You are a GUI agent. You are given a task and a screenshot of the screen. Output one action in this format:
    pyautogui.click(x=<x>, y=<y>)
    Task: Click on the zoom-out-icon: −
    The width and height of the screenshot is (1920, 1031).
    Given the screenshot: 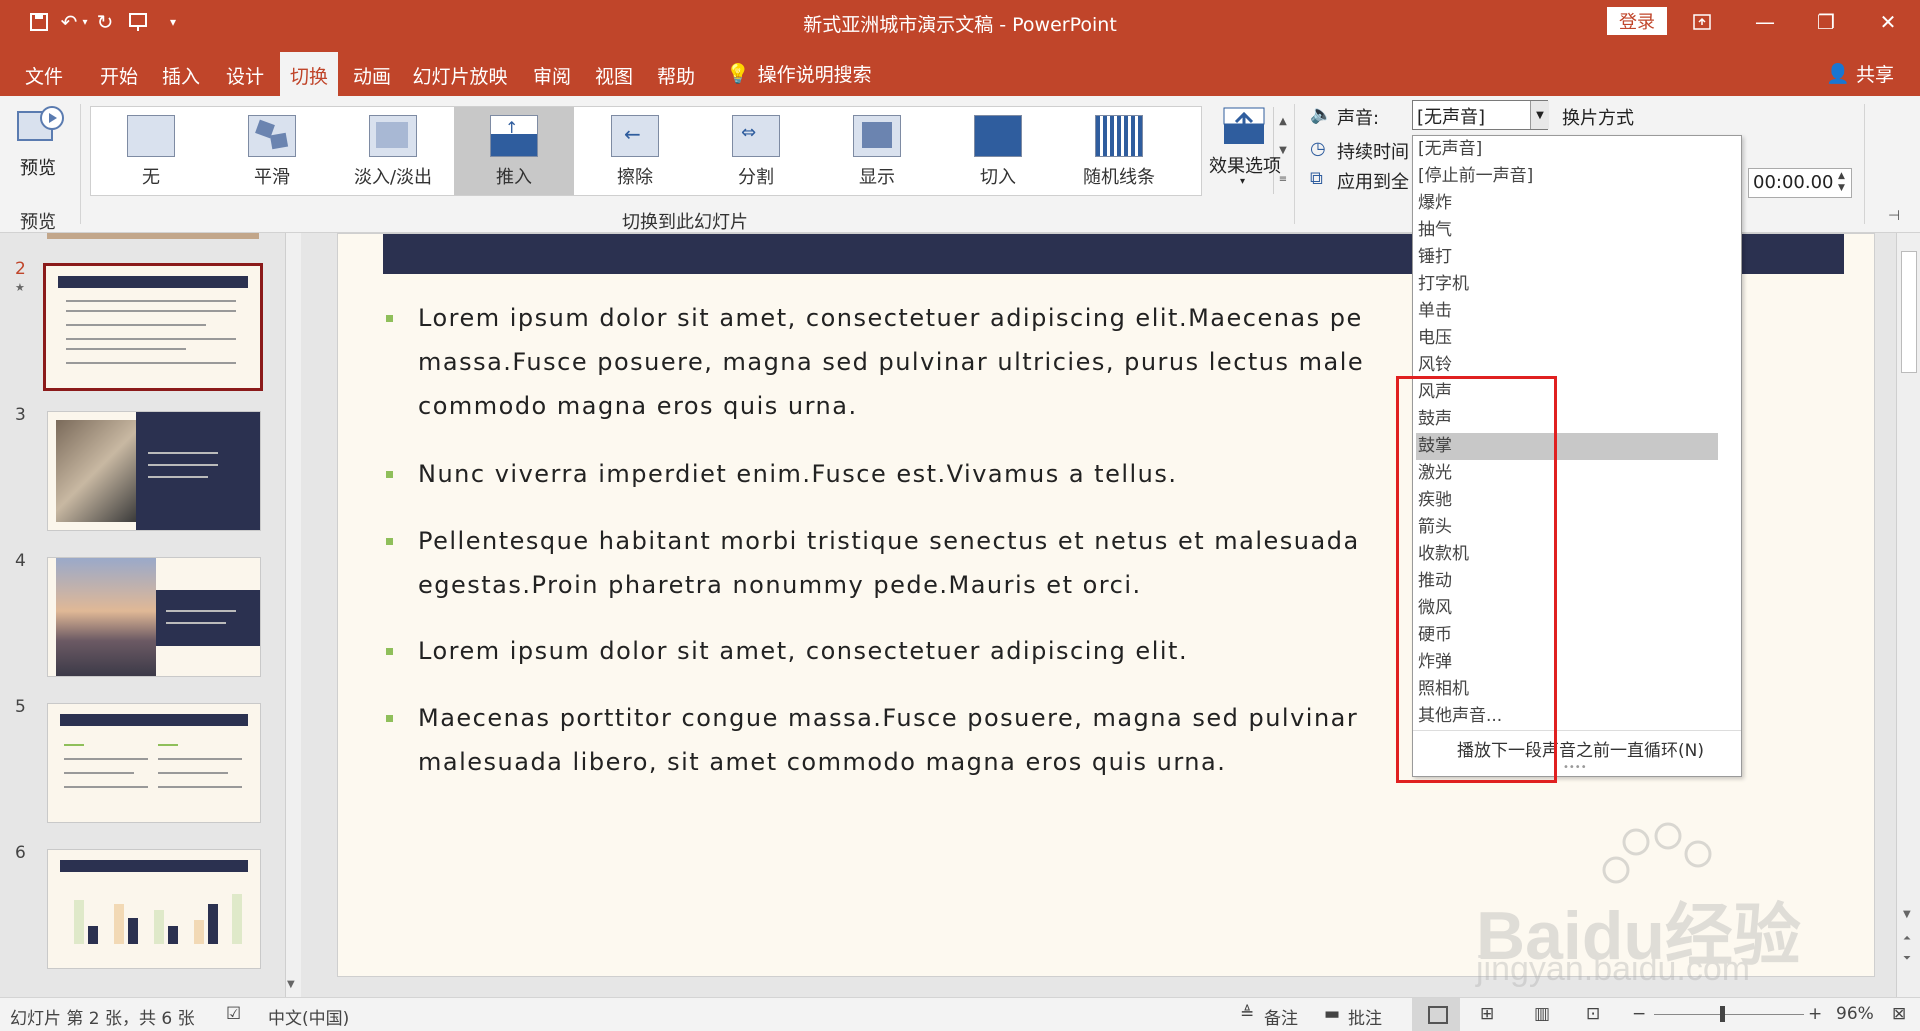 What is the action you would take?
    pyautogui.click(x=1639, y=1014)
    